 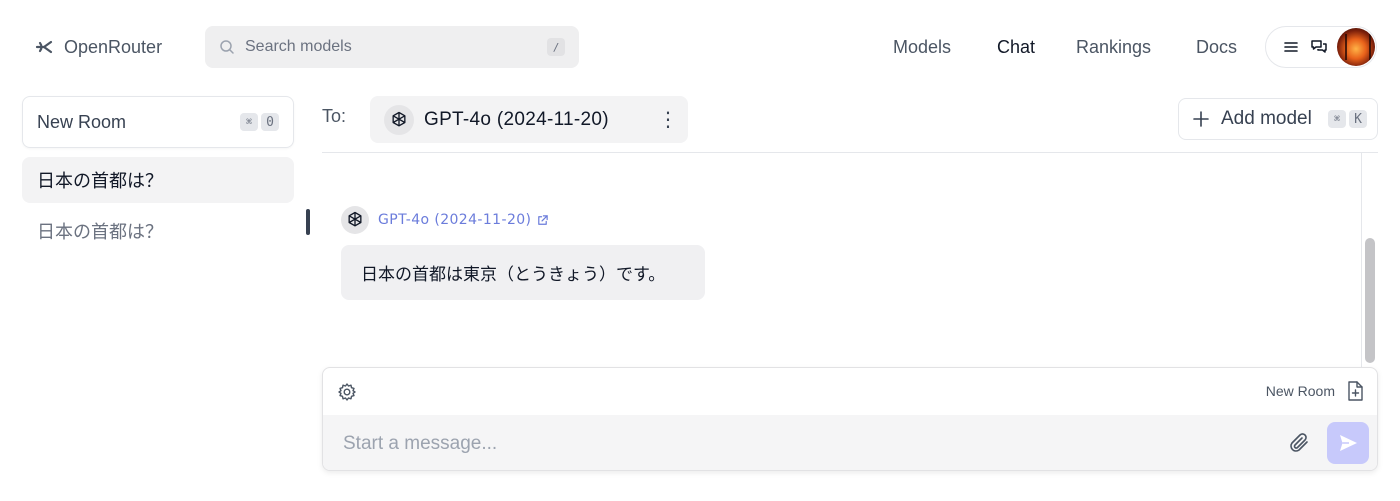 What do you see at coordinates (44, 47) in the screenshot?
I see `openrouter-logo-icon` at bounding box center [44, 47].